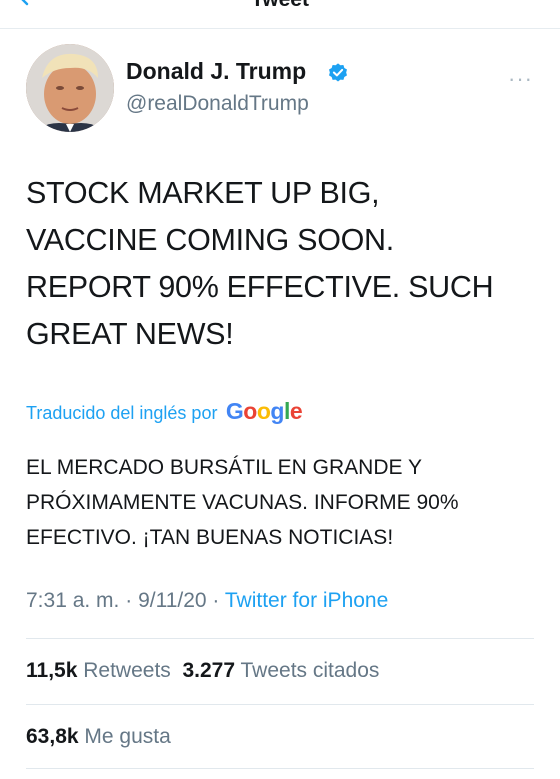 The image size is (560, 779). I want to click on page-title: Tweet, so click(280, 6).